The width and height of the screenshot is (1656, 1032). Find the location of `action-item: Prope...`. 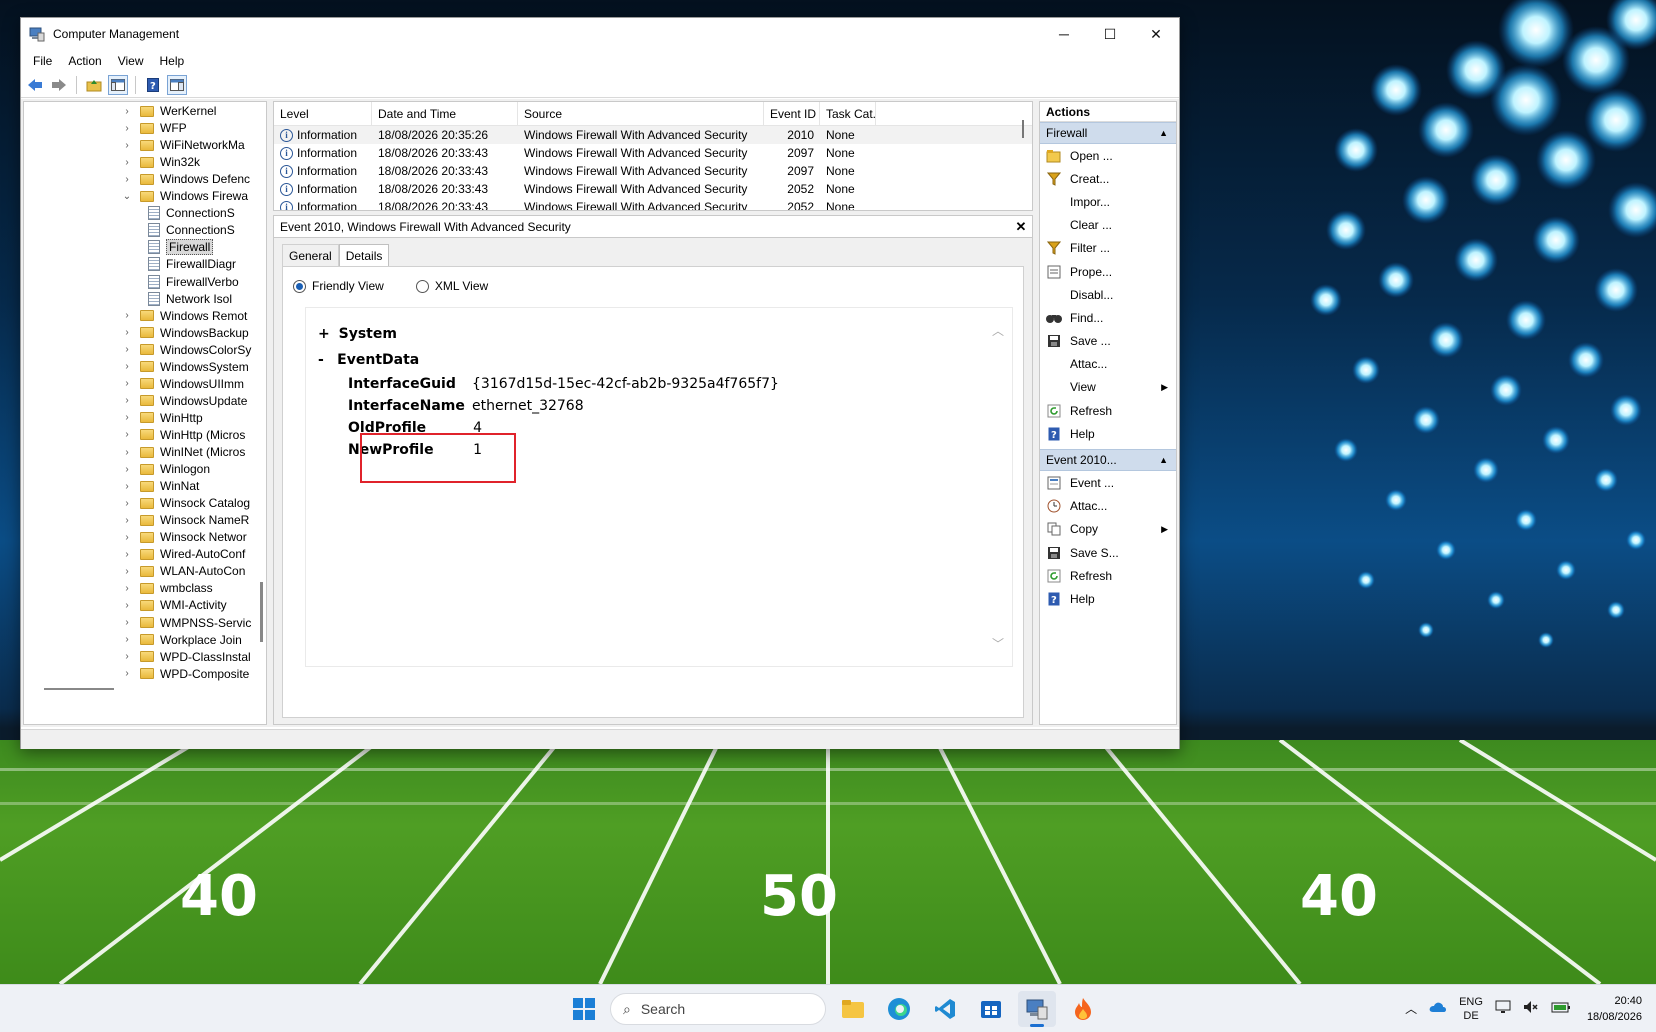

action-item: Prope... is located at coordinates (1108, 271).